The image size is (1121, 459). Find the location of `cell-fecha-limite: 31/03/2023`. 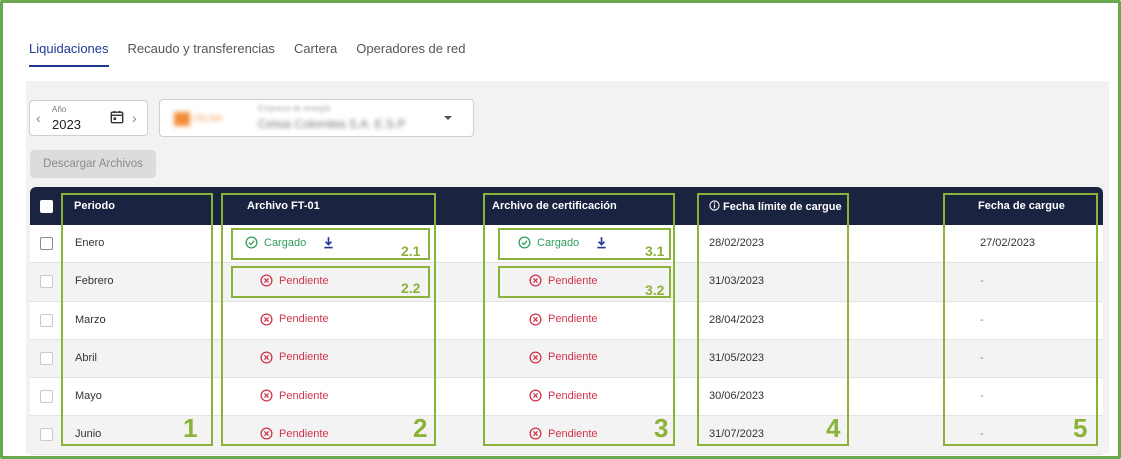

cell-fecha-limite: 31/03/2023 is located at coordinates (737, 281).